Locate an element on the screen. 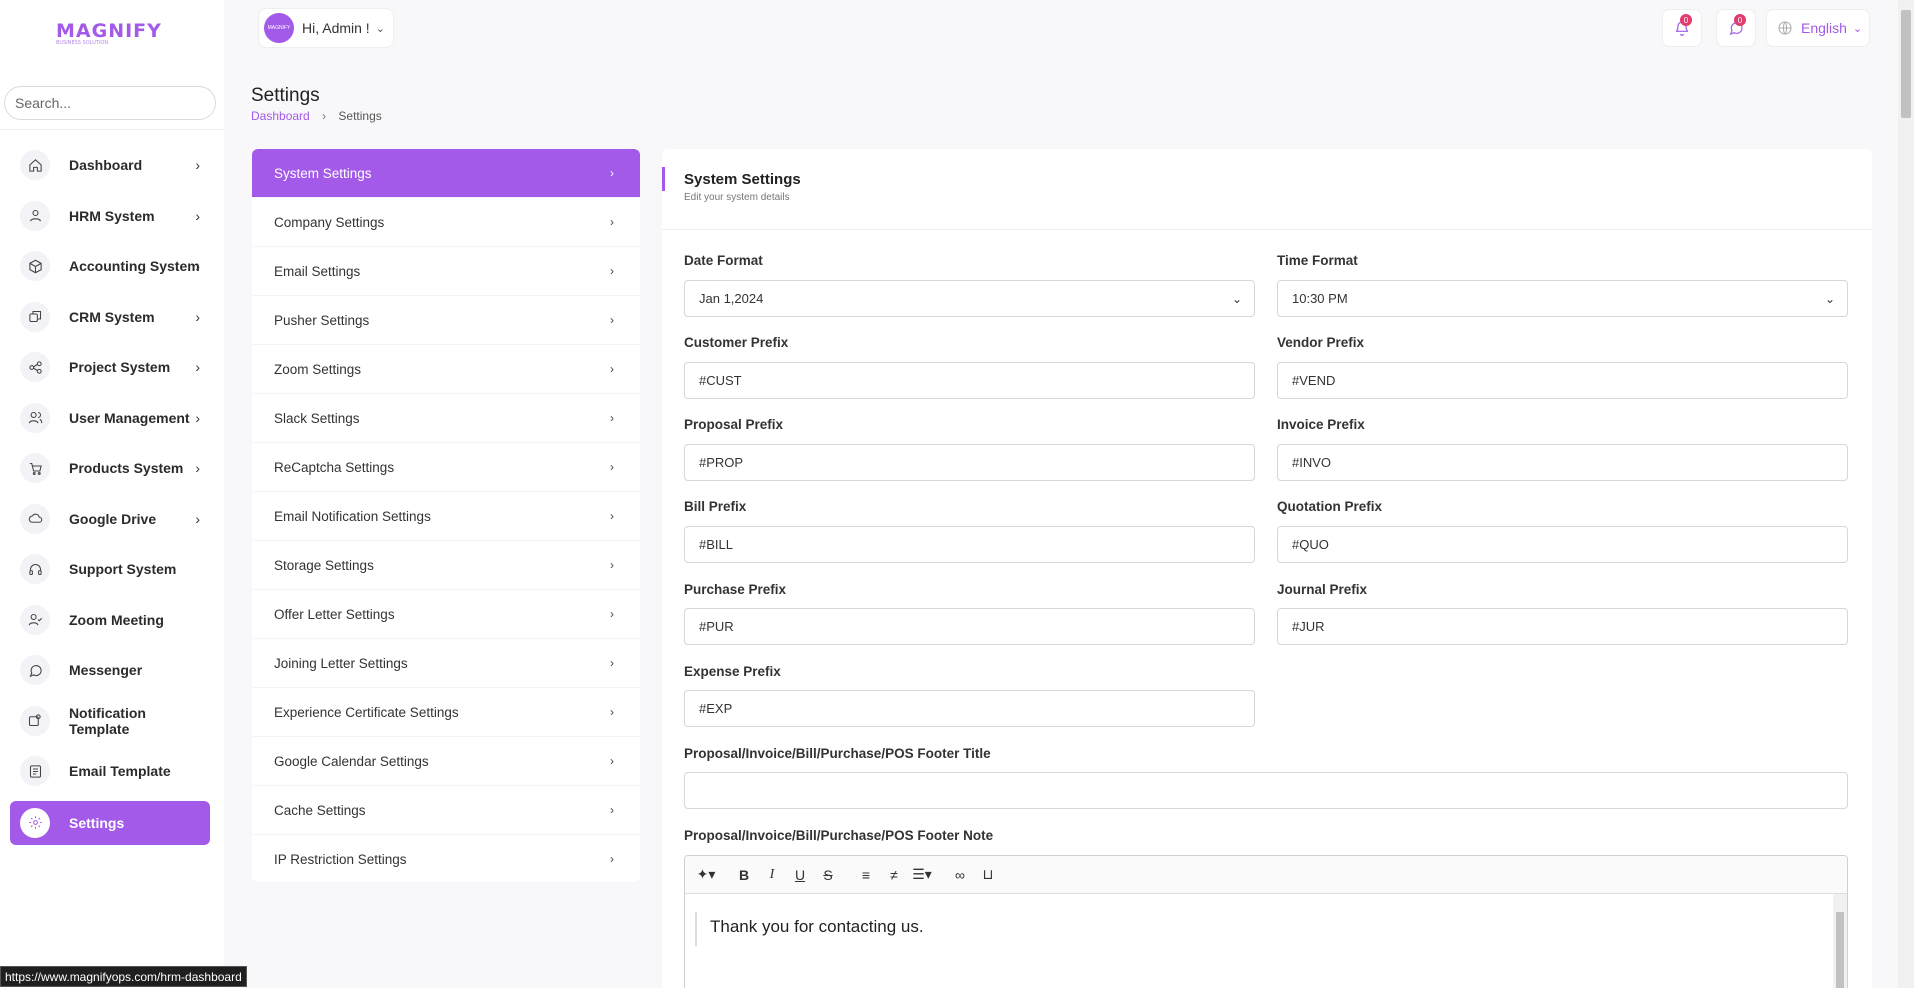 Image resolution: width=1914 pixels, height=988 pixels. settings-menu-item-google-calendar-settings: Google Calendar Settings › is located at coordinates (446, 761).